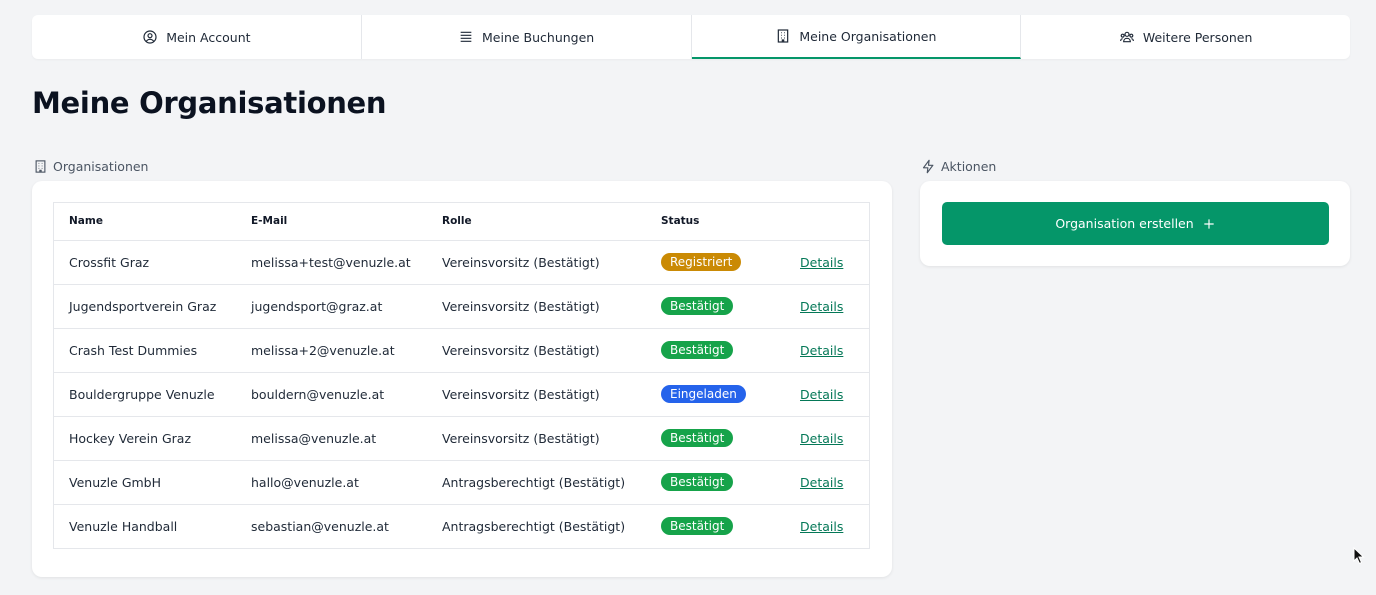  I want to click on lightning-icon, so click(928, 166).